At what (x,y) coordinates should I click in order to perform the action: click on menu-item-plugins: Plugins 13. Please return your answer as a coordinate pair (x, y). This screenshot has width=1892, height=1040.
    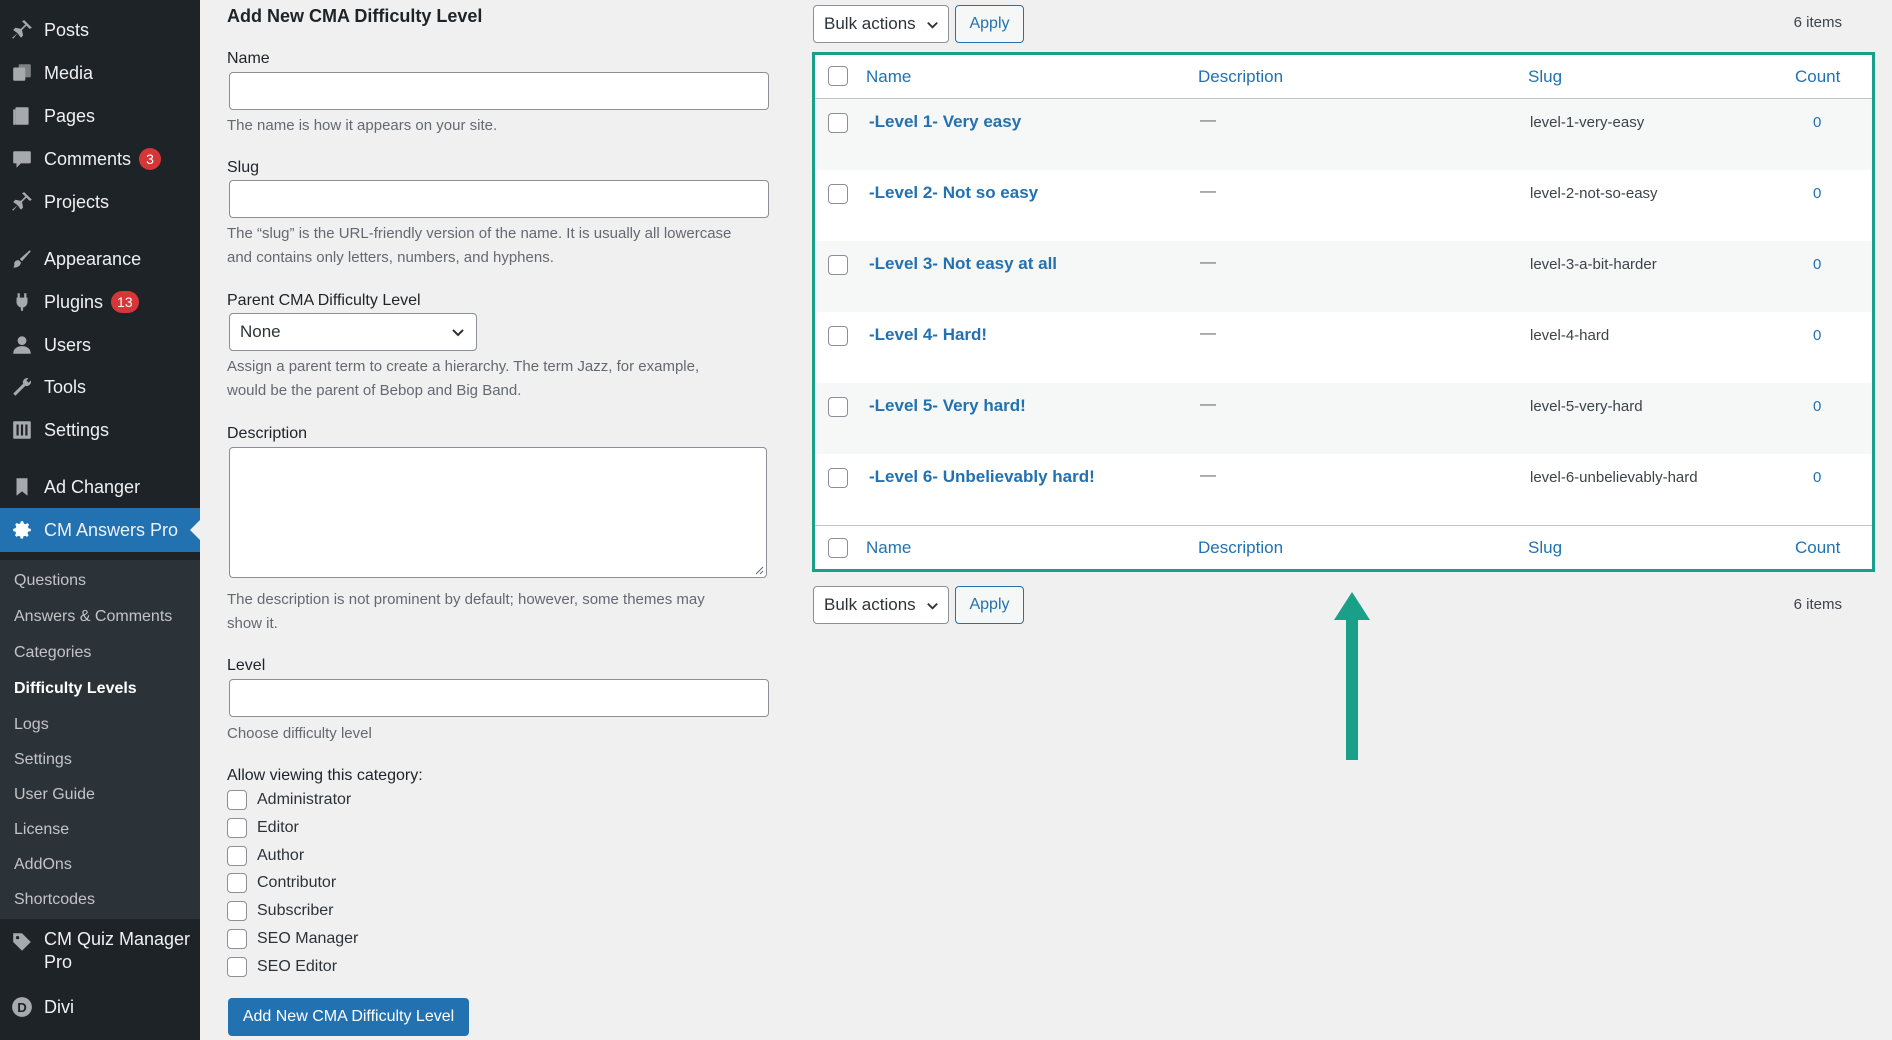
    Looking at the image, I should click on (100, 302).